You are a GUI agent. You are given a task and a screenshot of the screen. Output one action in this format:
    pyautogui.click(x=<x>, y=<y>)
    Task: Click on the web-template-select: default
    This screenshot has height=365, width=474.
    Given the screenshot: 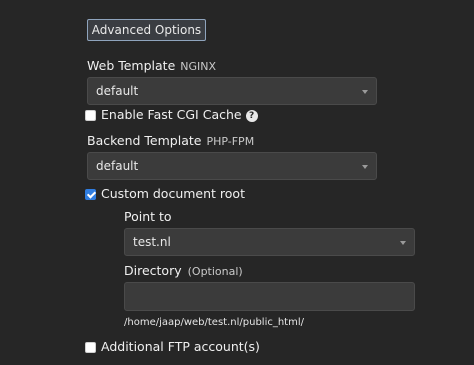 What is the action you would take?
    pyautogui.click(x=232, y=91)
    